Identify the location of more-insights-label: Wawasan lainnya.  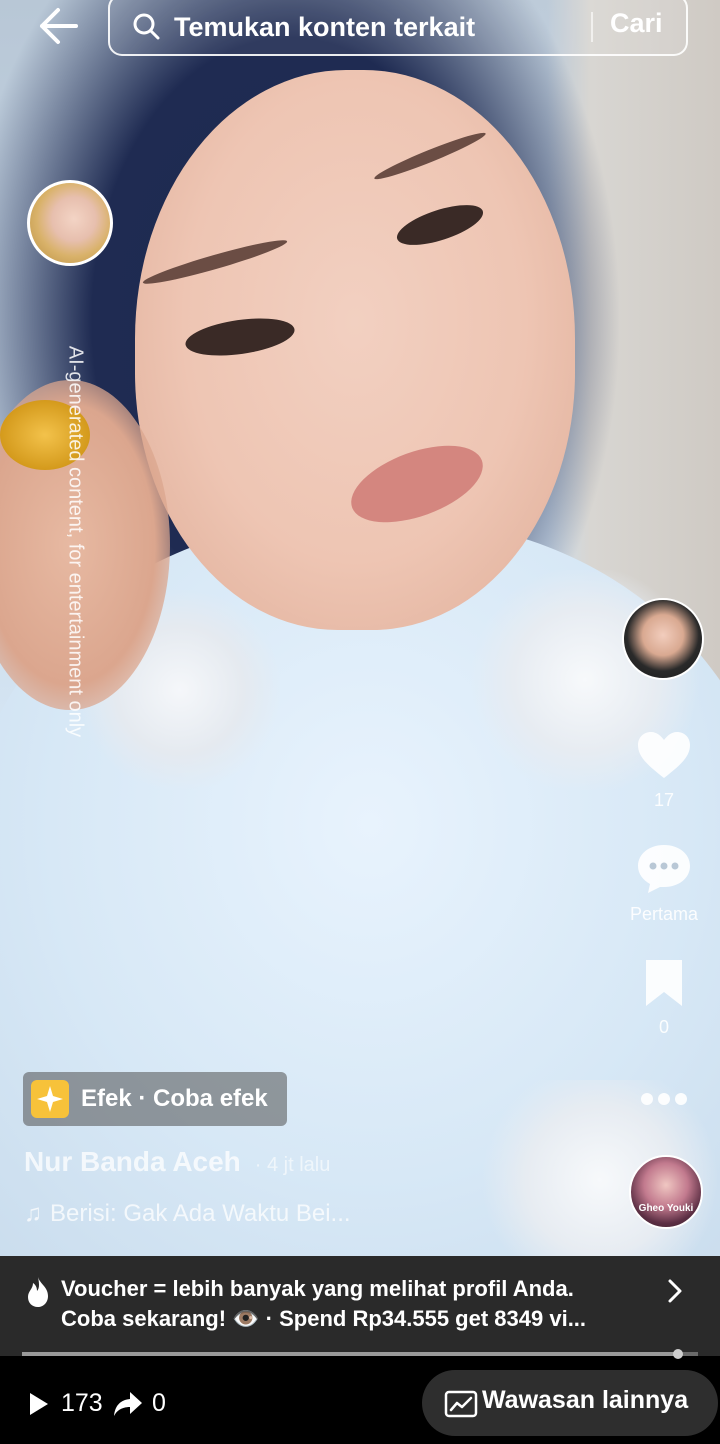
(585, 1400).